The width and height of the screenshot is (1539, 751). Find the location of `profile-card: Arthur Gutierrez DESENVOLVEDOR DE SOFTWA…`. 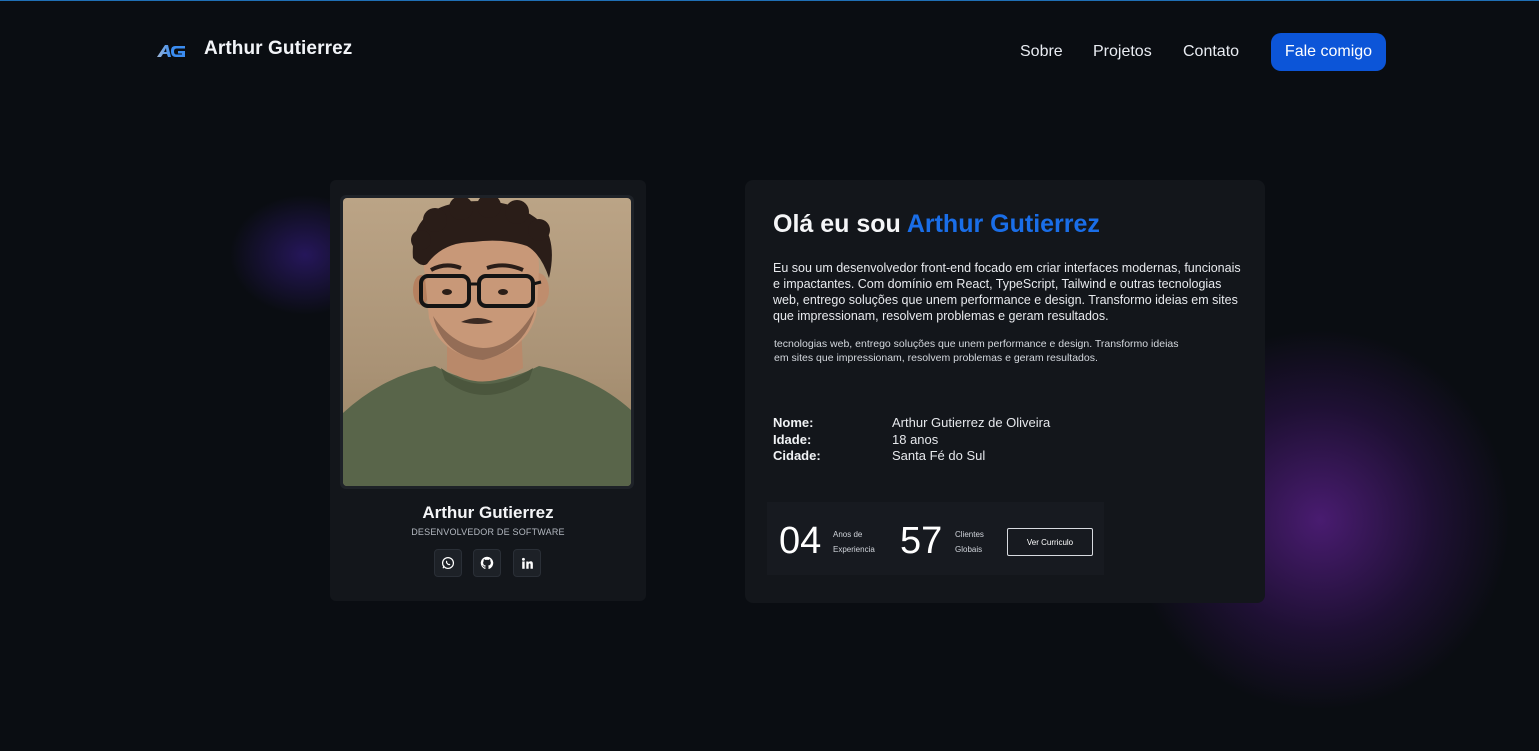

profile-card: Arthur Gutierrez DESENVOLVEDOR DE SOFTWA… is located at coordinates (488, 390).